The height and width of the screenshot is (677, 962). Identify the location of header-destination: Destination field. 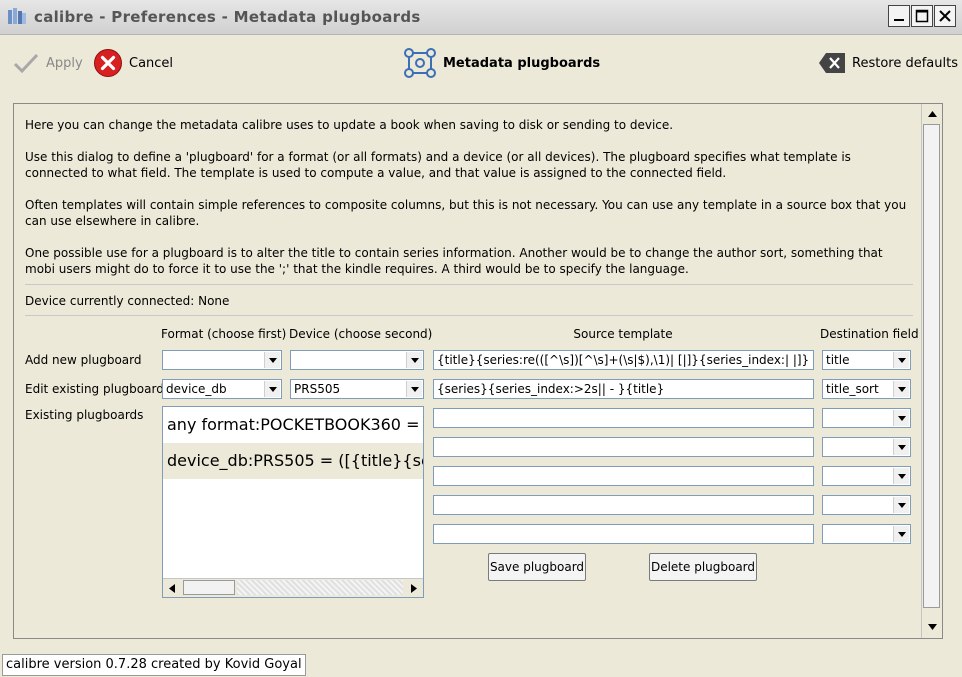
(869, 334).